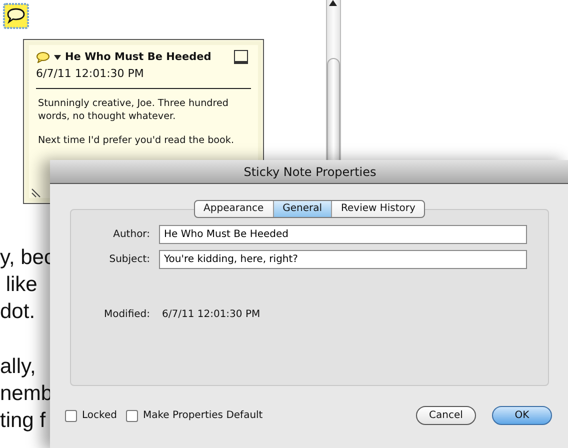 This screenshot has width=568, height=448. Describe the element at coordinates (446, 415) in the screenshot. I see `cancel-button: Cancel` at that location.